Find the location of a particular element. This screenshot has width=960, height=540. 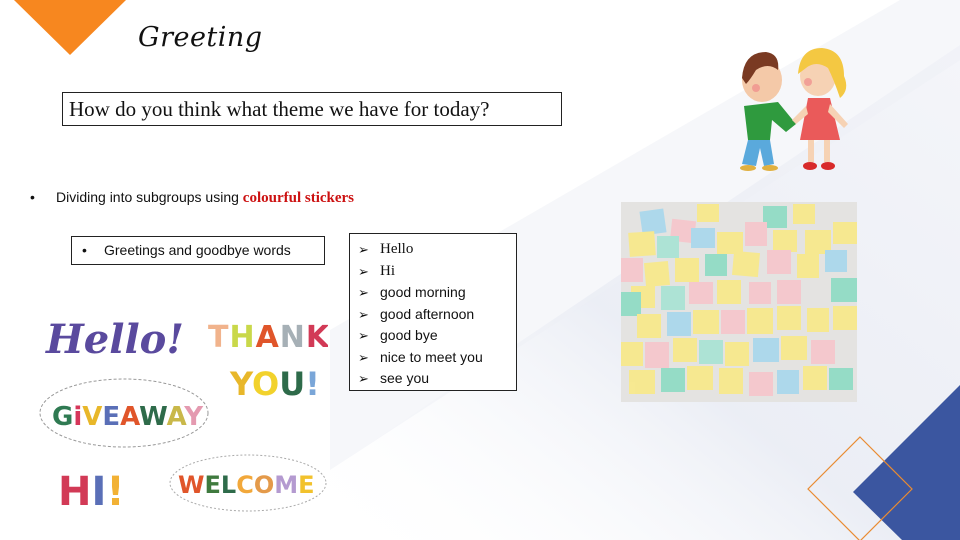

word-list-item: ➢ nice to meet you is located at coordinates (437, 358).